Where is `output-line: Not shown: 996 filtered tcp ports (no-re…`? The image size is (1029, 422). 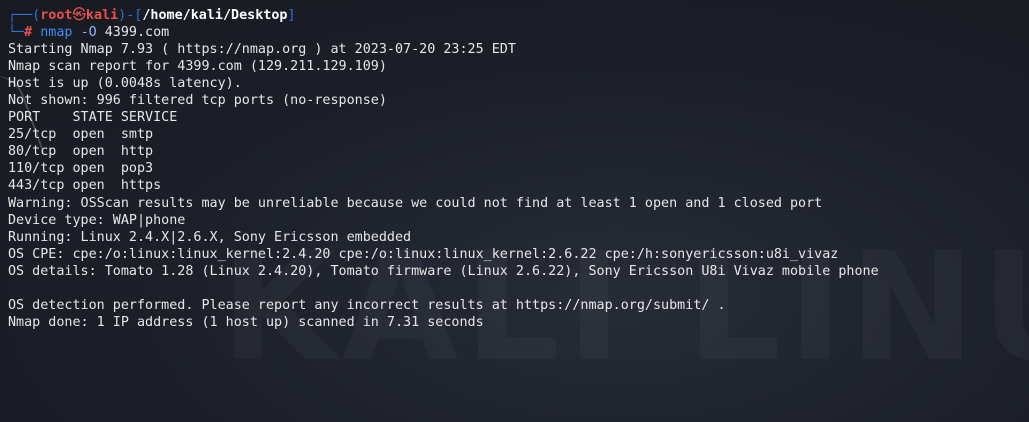 output-line: Not shown: 996 filtered tcp ports (no-re… is located at coordinates (197, 101).